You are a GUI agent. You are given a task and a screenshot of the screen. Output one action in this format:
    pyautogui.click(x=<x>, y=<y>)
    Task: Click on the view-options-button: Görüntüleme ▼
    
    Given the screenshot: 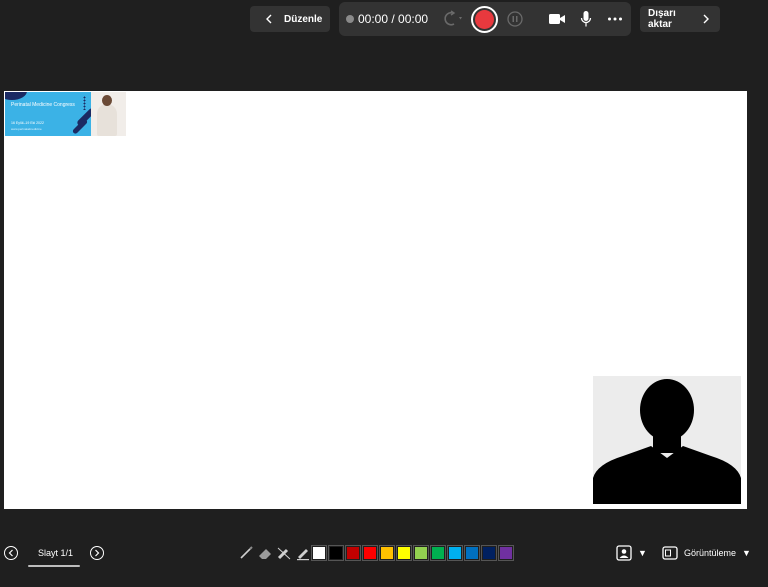 What is the action you would take?
    pyautogui.click(x=706, y=553)
    